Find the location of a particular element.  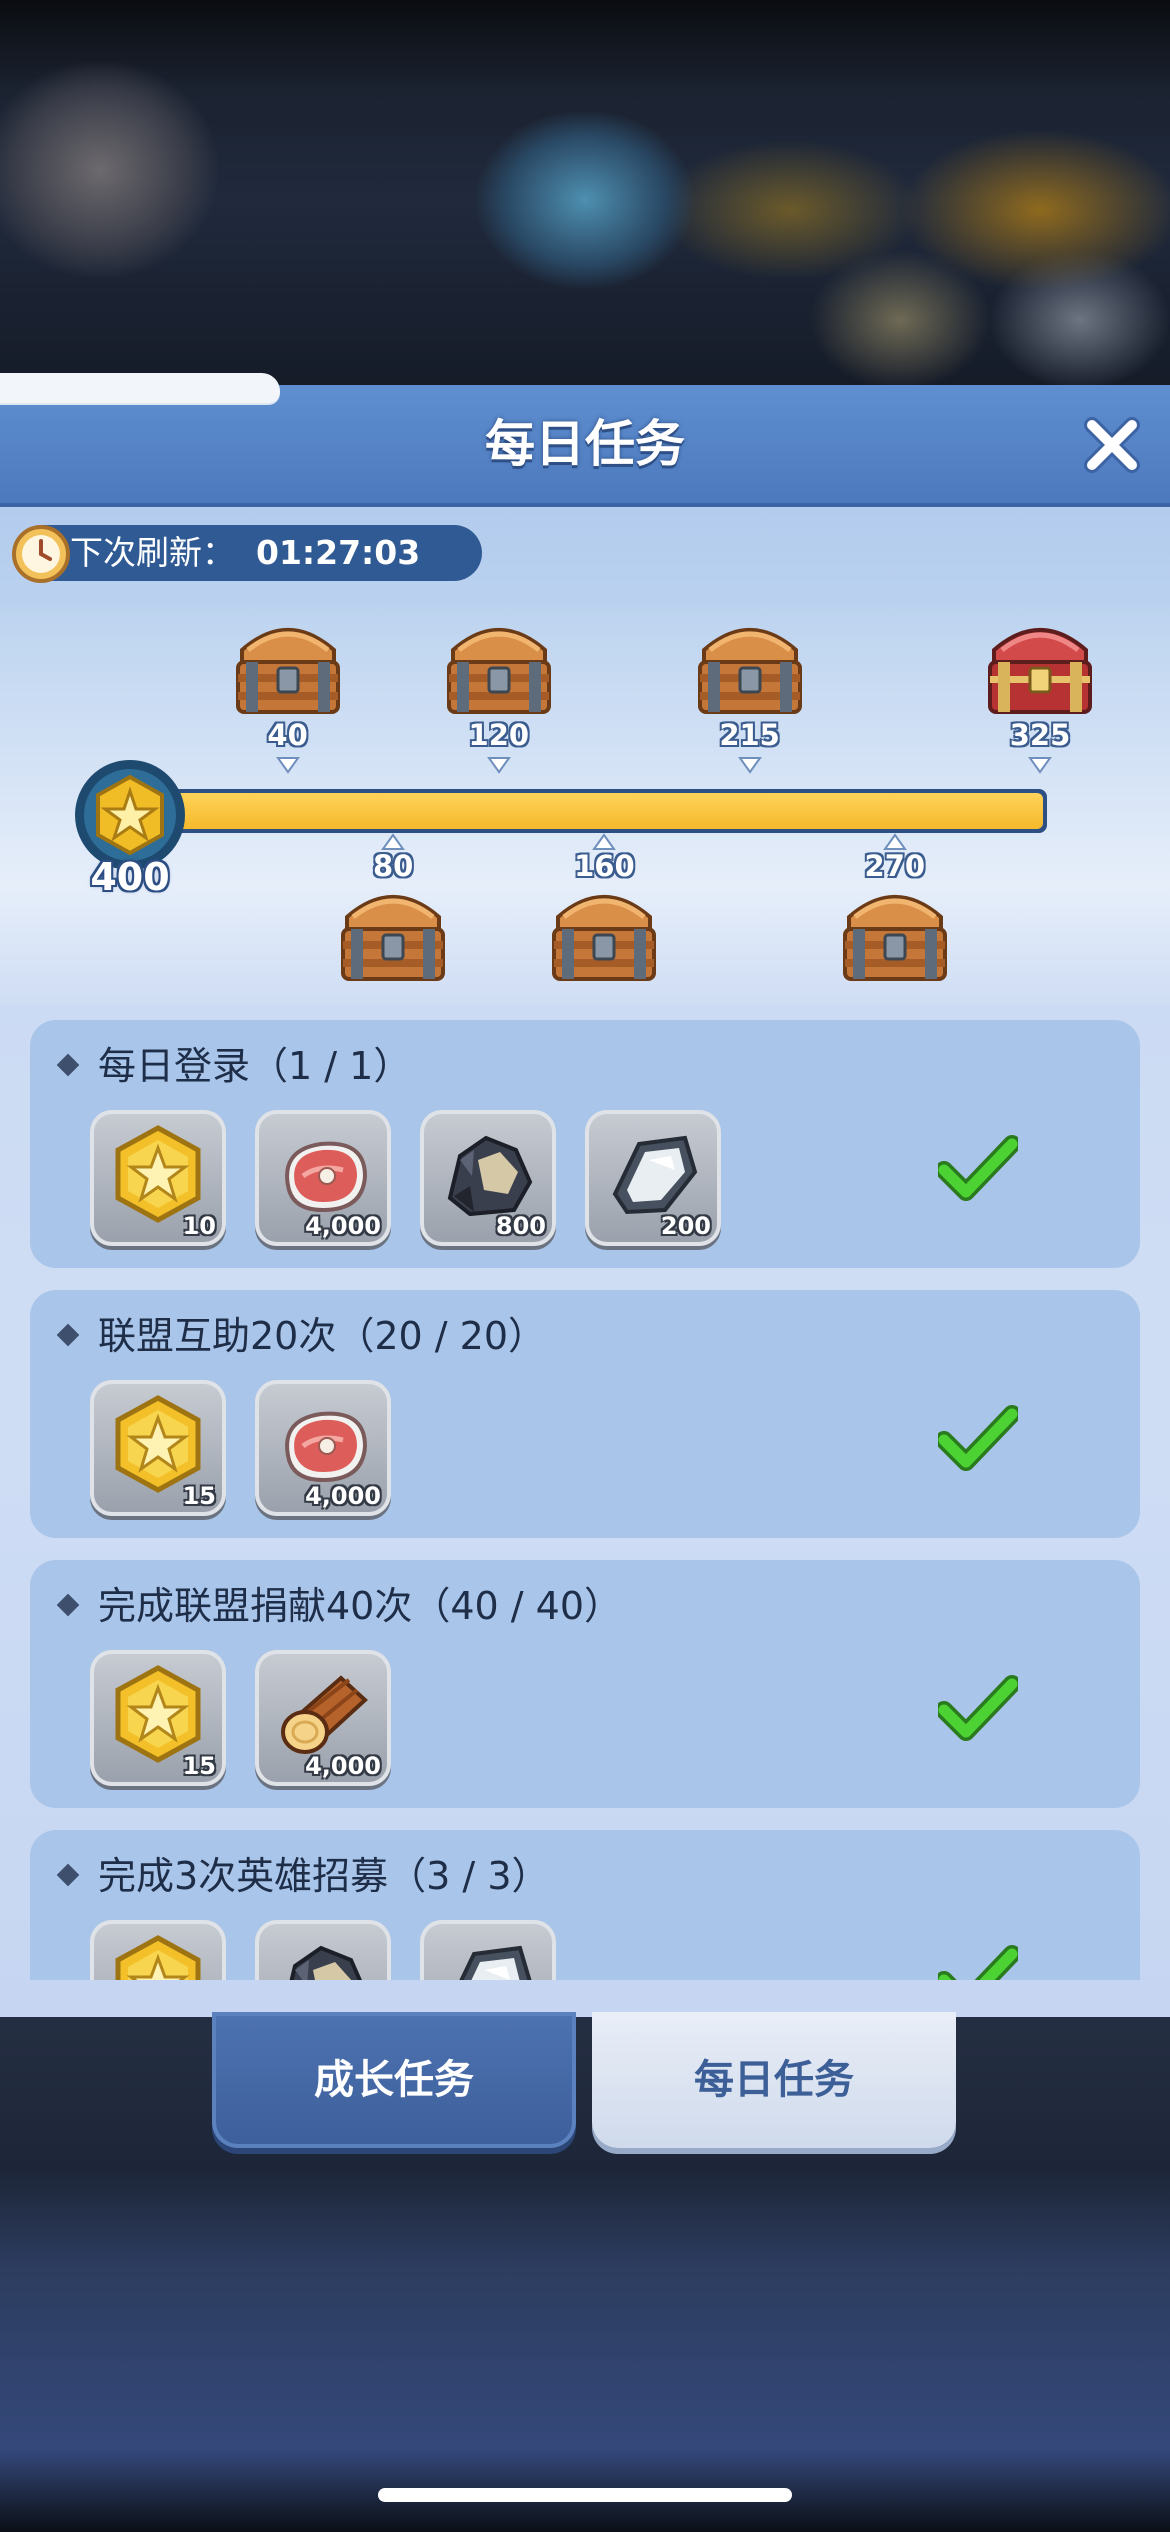

close-button is located at coordinates (1112, 445).